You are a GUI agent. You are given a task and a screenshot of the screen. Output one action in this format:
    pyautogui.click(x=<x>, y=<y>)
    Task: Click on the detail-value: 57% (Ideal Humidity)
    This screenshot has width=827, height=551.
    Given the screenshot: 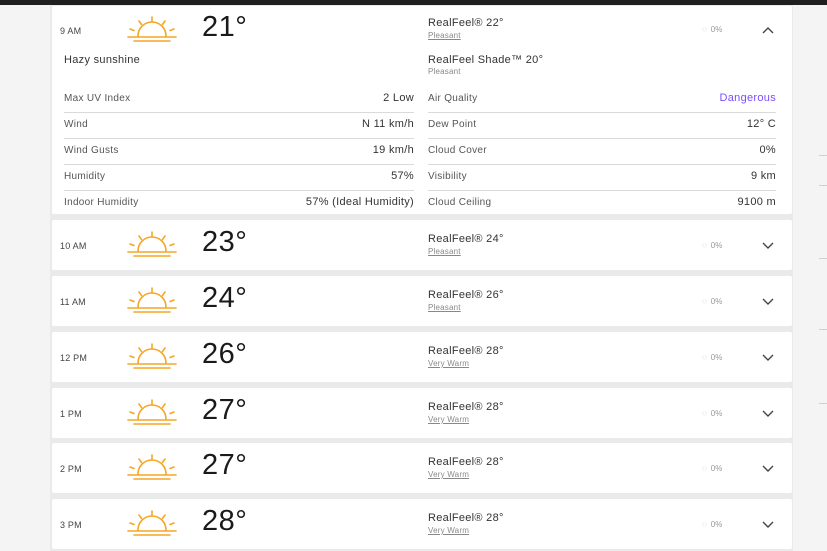 What is the action you would take?
    pyautogui.click(x=359, y=202)
    